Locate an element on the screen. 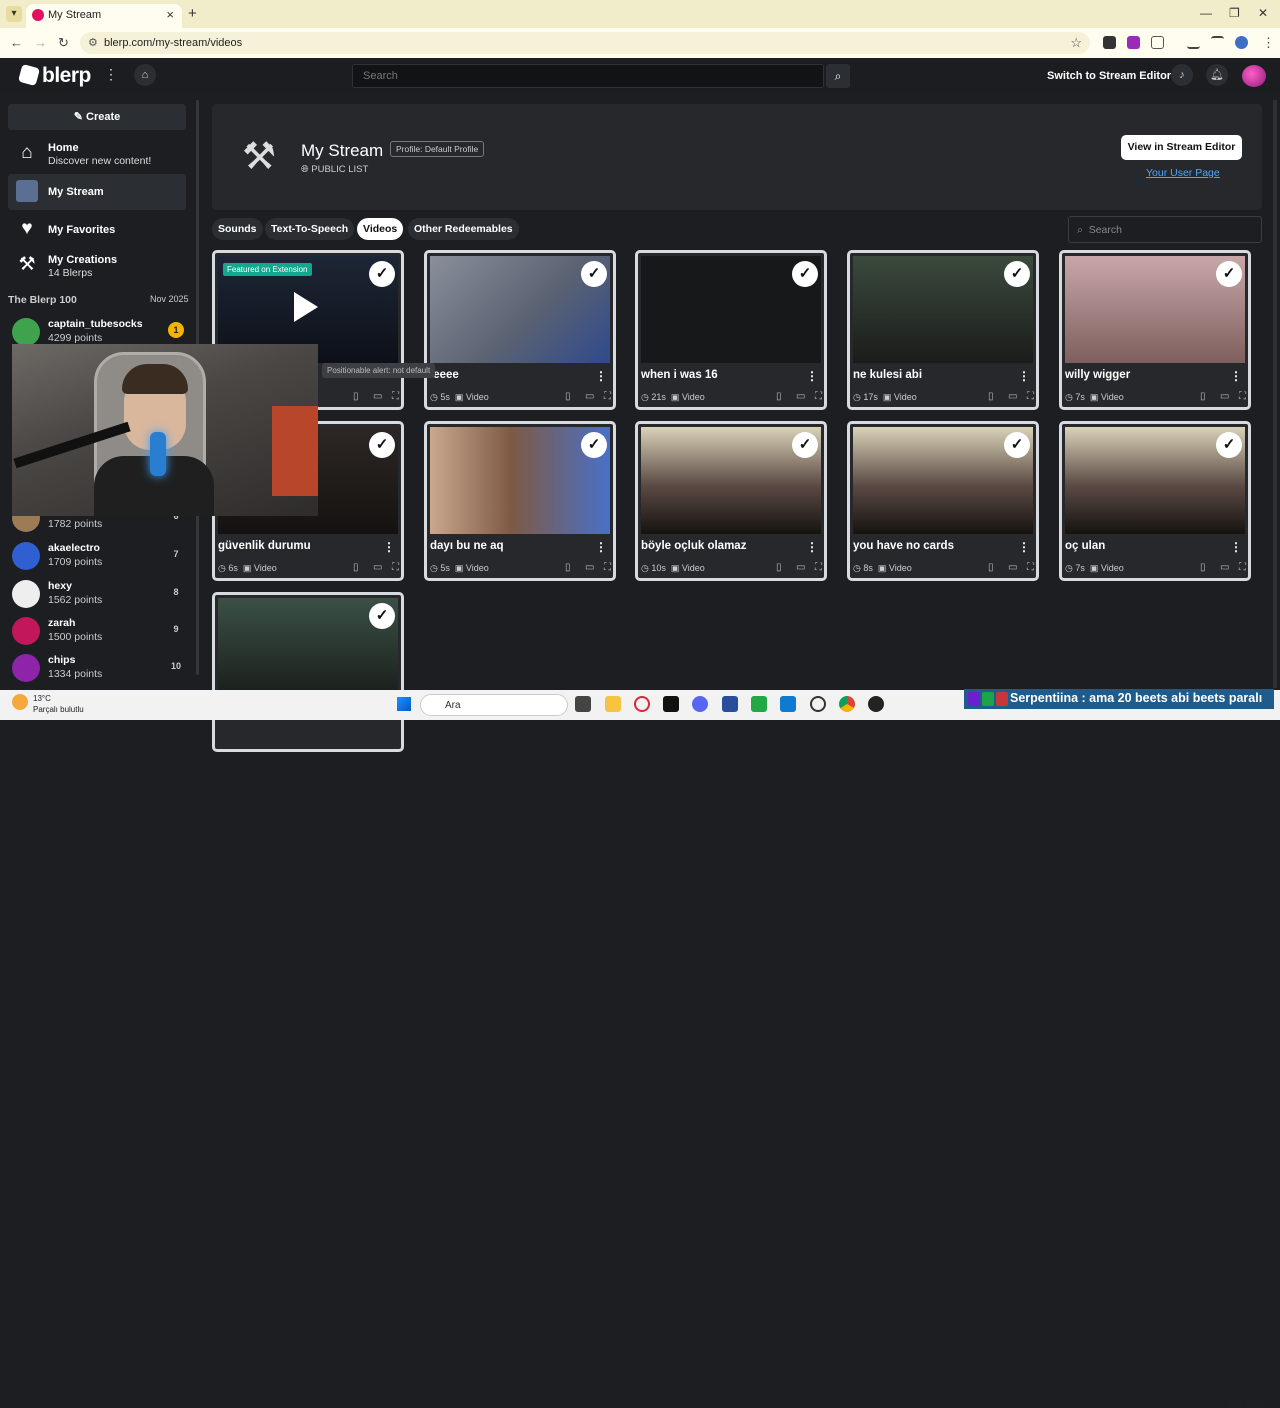 The height and width of the screenshot is (1408, 1280). video-card: ✓ you have no cards ⋮ ◷ 8s ▣ Video ▯ ▭ ⛶ is located at coordinates (943, 501).